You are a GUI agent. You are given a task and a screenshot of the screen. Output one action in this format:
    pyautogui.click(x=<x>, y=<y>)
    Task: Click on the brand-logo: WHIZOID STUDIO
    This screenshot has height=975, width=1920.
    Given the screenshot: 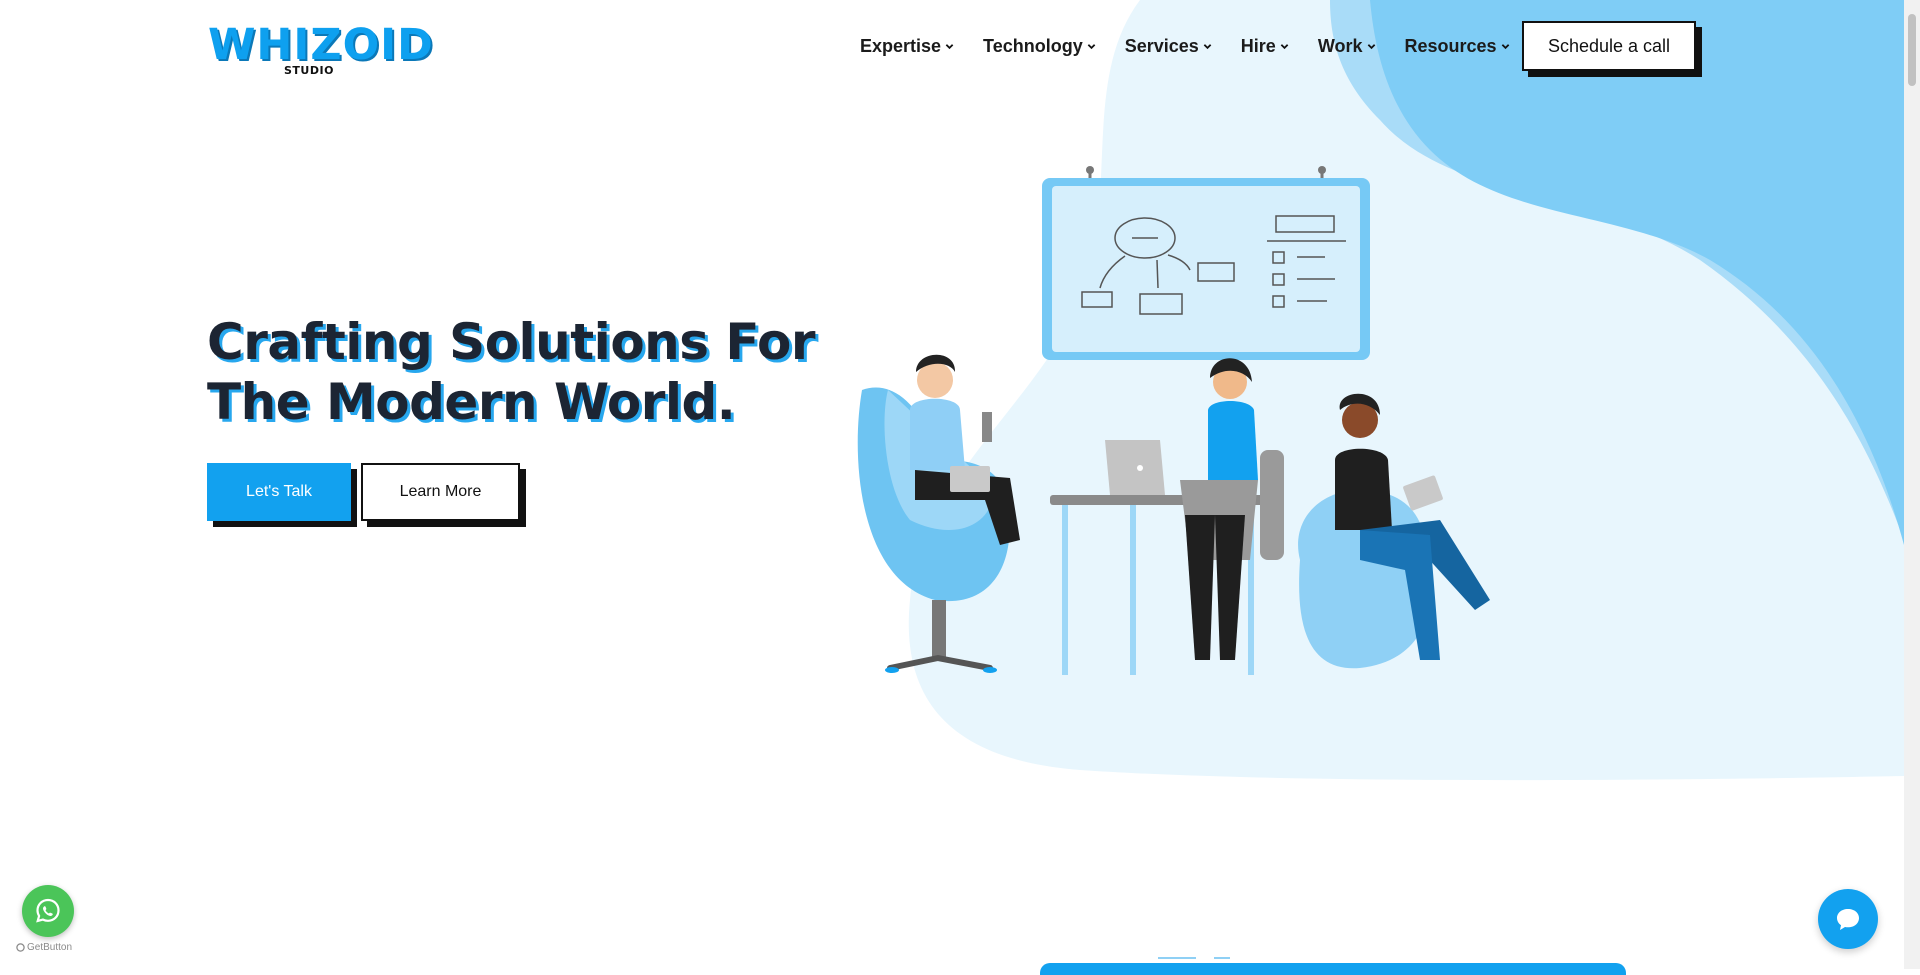 What is the action you would take?
    pyautogui.click(x=320, y=50)
    